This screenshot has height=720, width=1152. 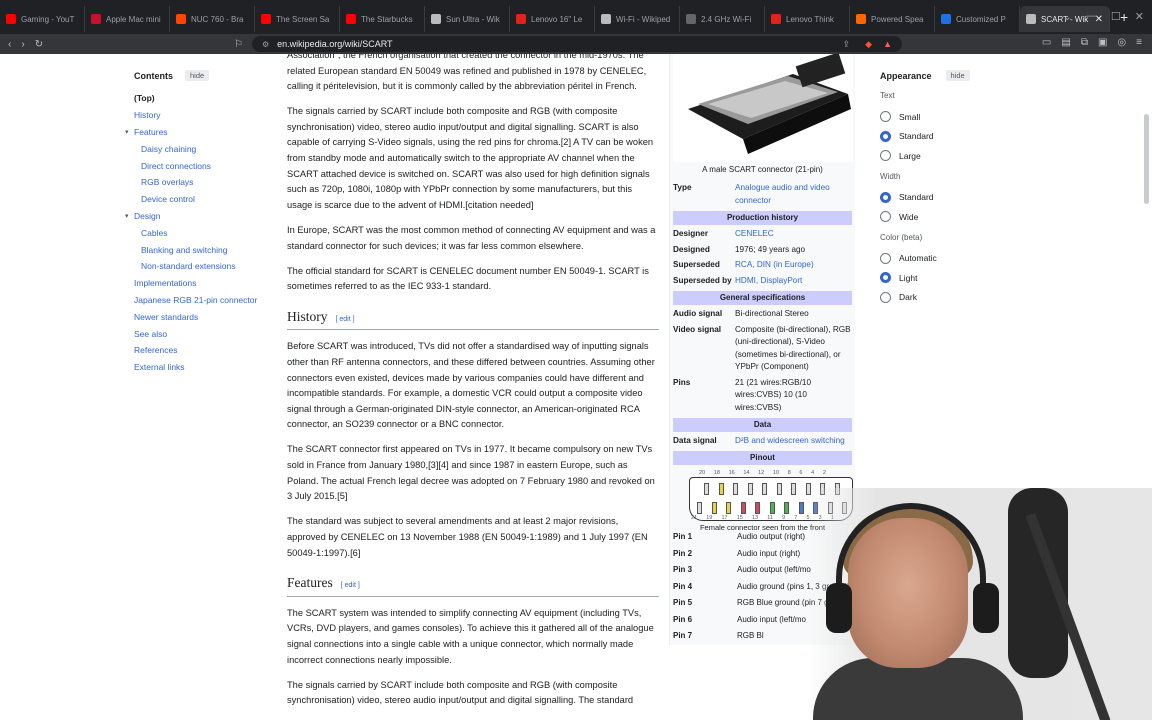 What do you see at coordinates (918, 258) in the screenshot?
I see `radio-label: Automatic` at bounding box center [918, 258].